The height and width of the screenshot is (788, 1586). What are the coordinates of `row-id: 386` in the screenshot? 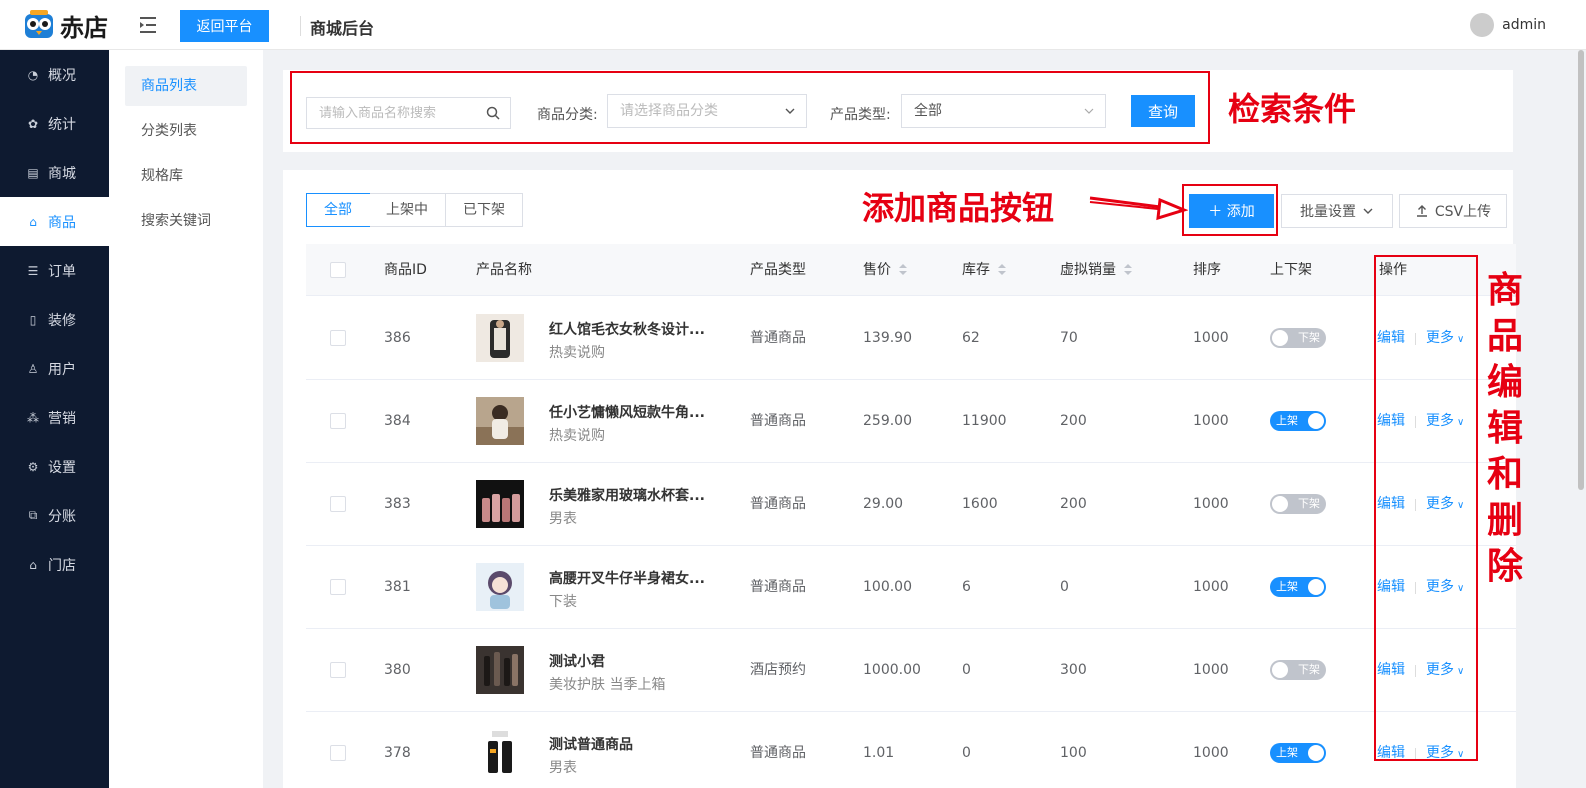 It's located at (397, 338).